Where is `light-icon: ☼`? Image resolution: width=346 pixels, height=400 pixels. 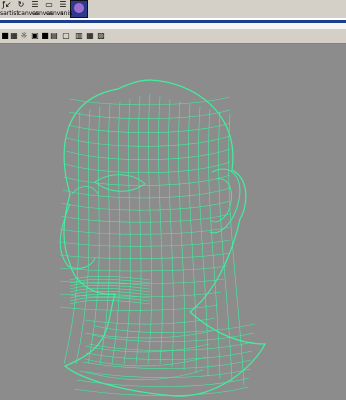
light-icon: ☼ is located at coordinates (24, 35).